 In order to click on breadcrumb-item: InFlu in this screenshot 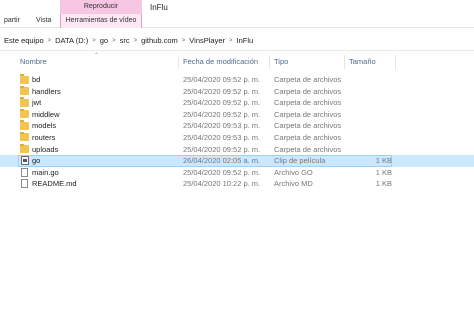, I will do `click(245, 40)`.